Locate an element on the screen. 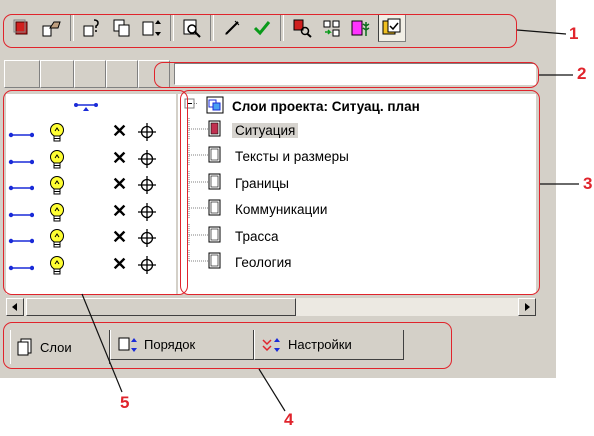 This screenshot has height=436, width=594. callout-number-2: 2 is located at coordinates (582, 73).